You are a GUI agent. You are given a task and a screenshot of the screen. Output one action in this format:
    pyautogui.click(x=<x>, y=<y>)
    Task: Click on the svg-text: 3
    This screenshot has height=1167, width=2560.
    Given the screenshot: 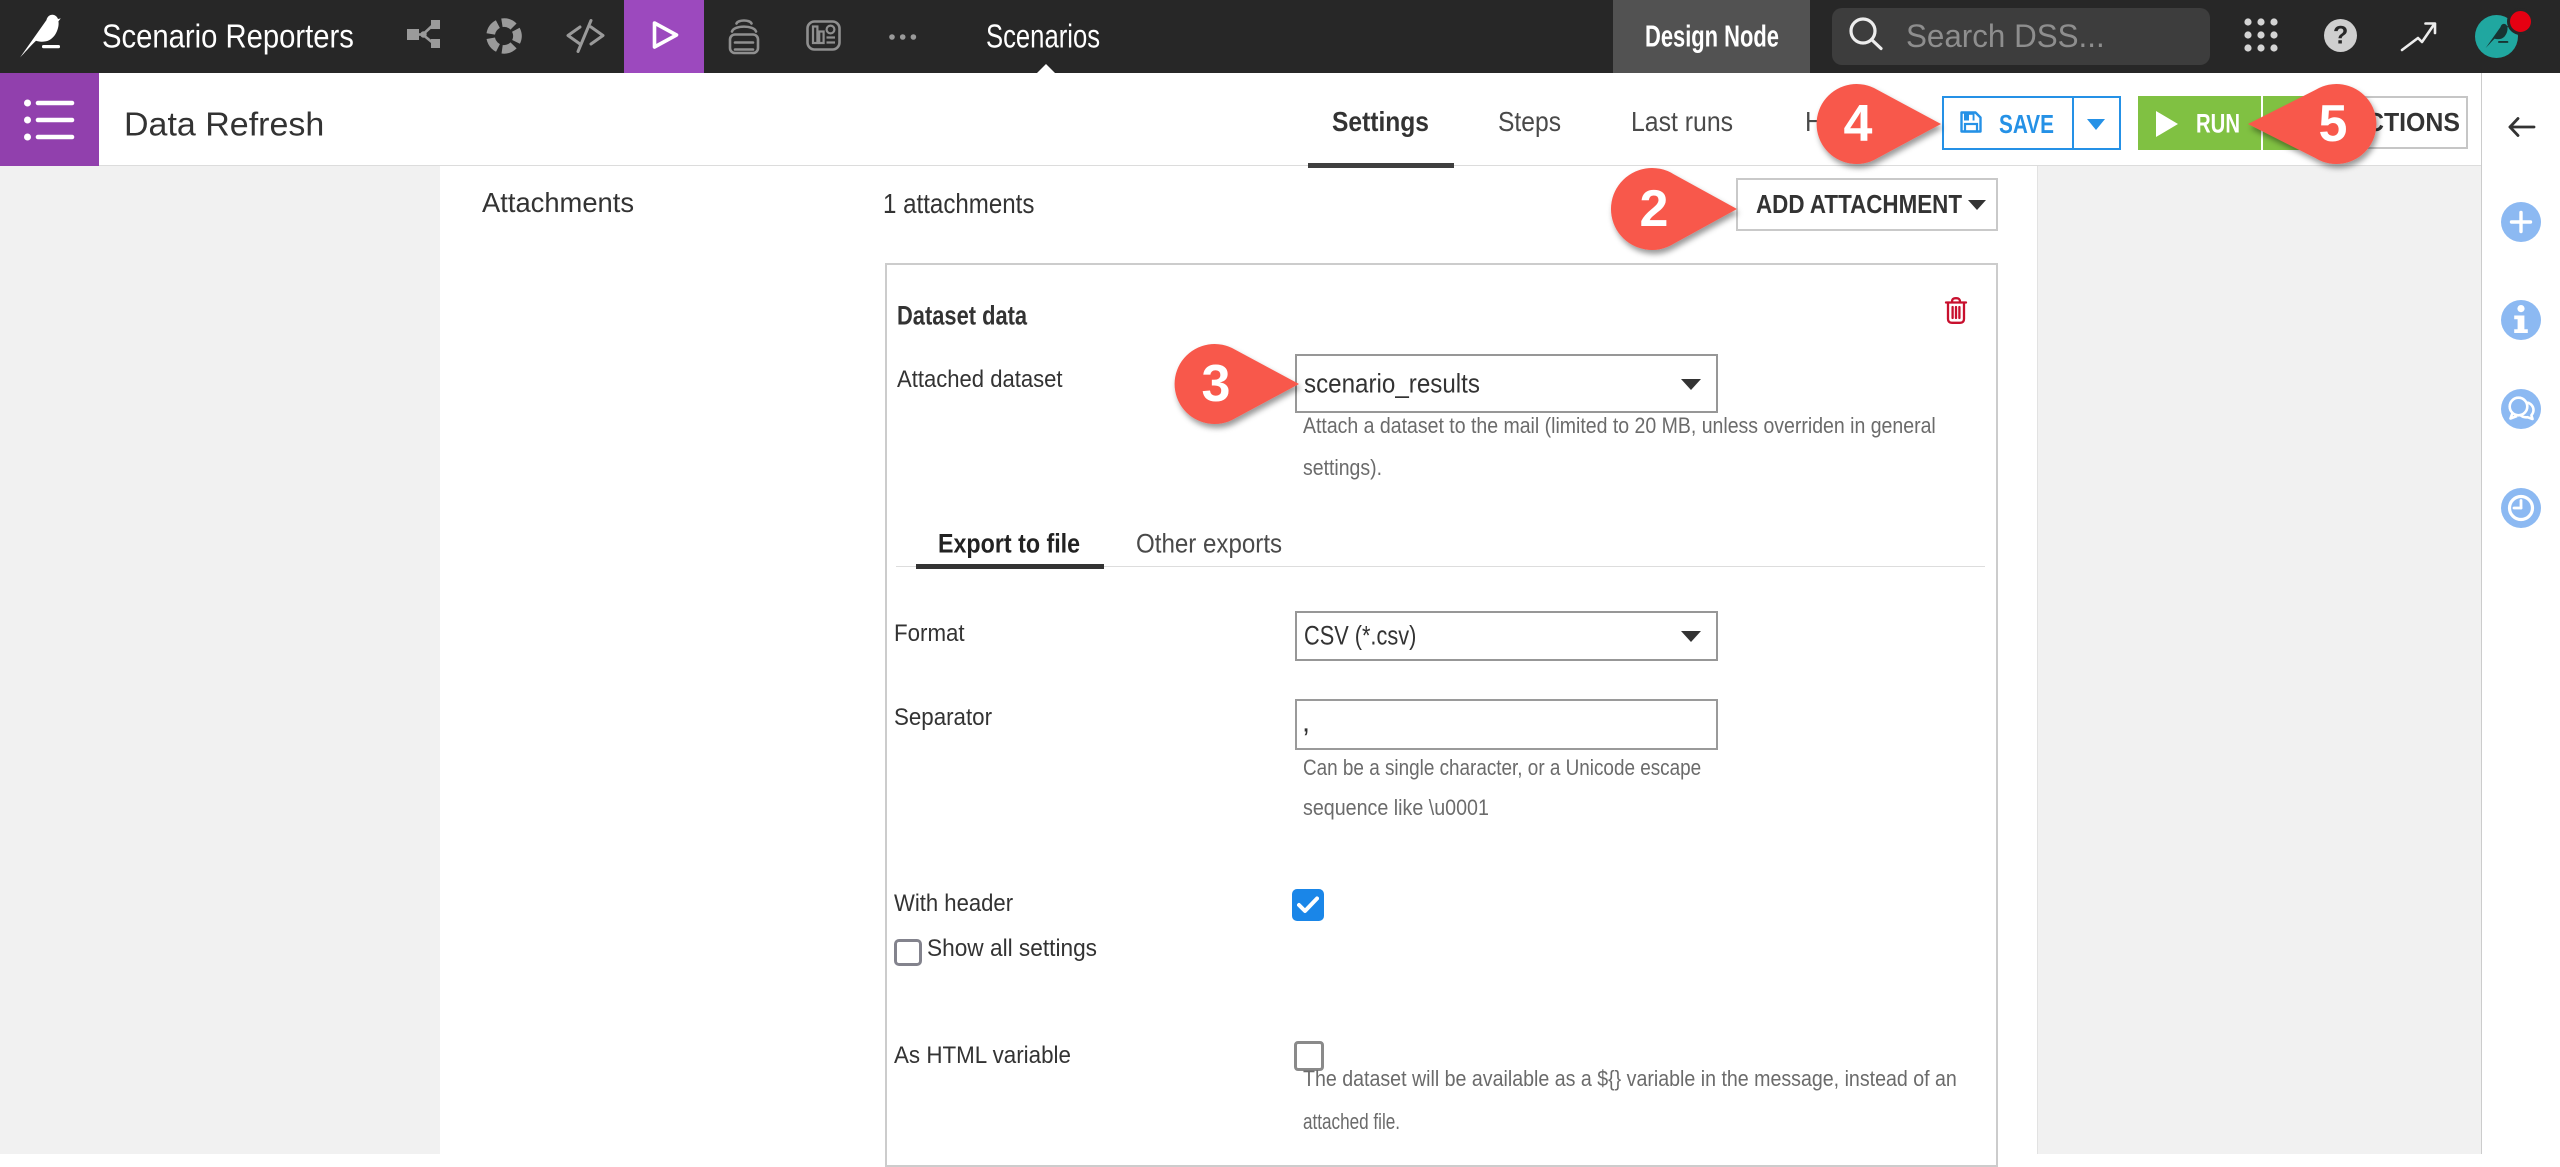 What is the action you would take?
    pyautogui.click(x=1216, y=384)
    